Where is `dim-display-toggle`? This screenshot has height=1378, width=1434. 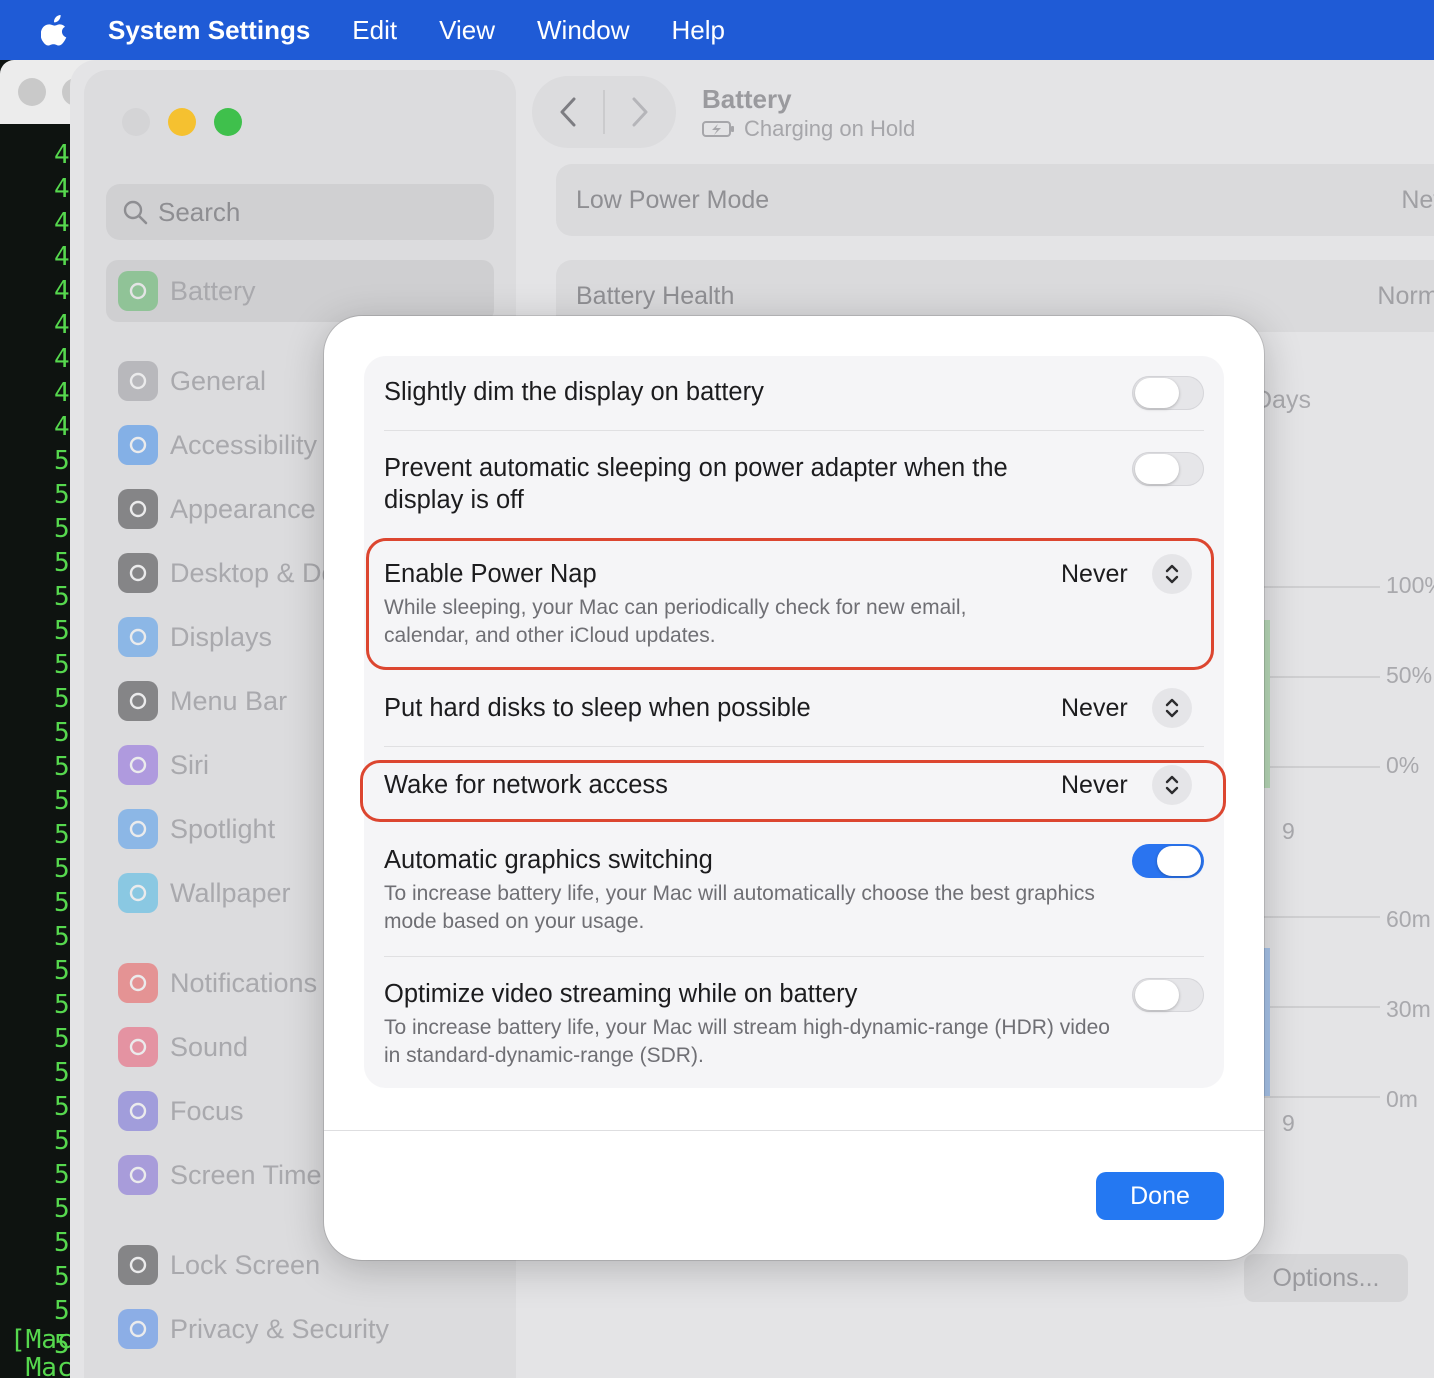
dim-display-toggle is located at coordinates (1168, 393).